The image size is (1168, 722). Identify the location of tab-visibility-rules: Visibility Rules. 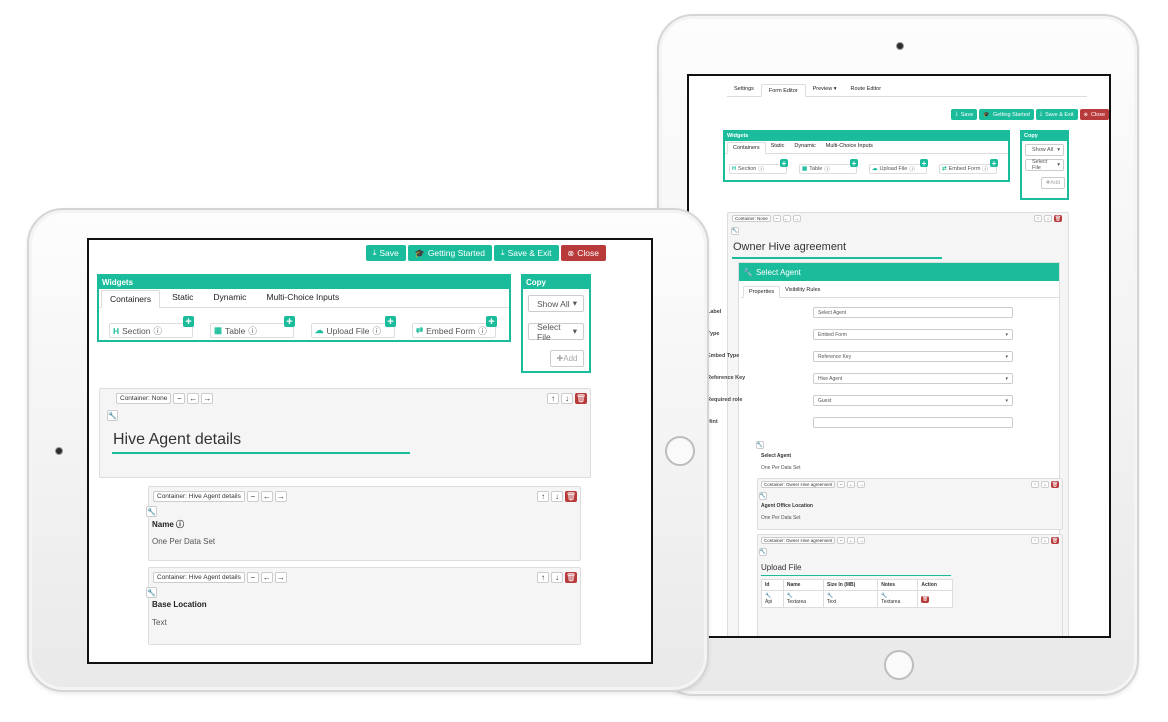
(802, 291).